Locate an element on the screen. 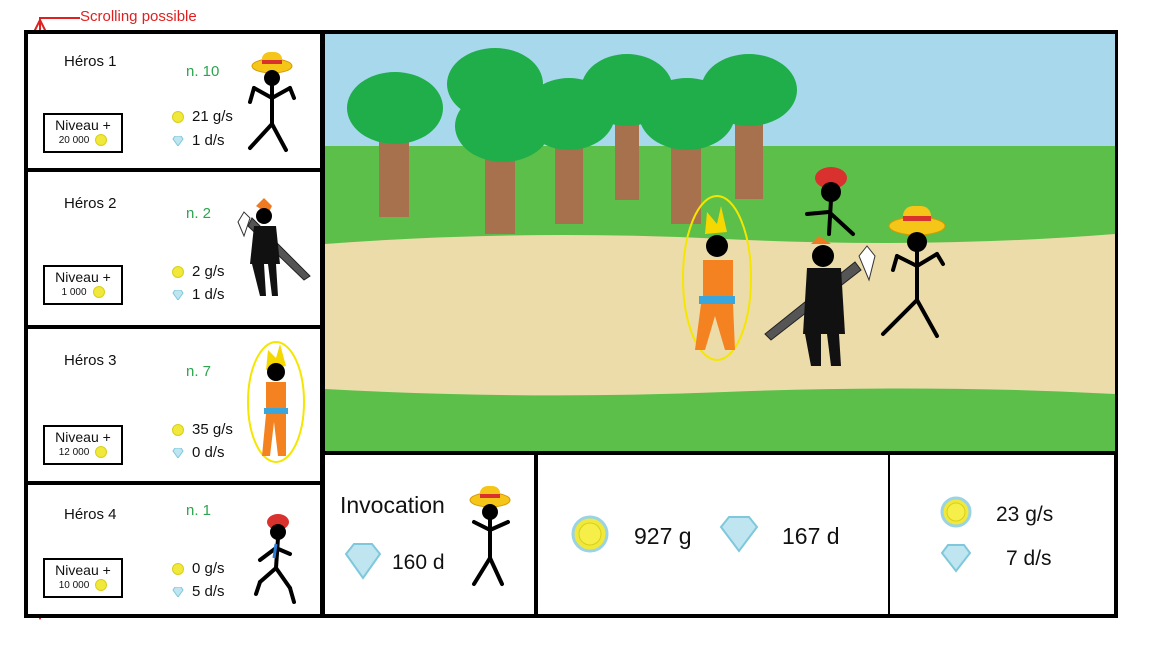  hero-count: n. 10 is located at coordinates (203, 71).